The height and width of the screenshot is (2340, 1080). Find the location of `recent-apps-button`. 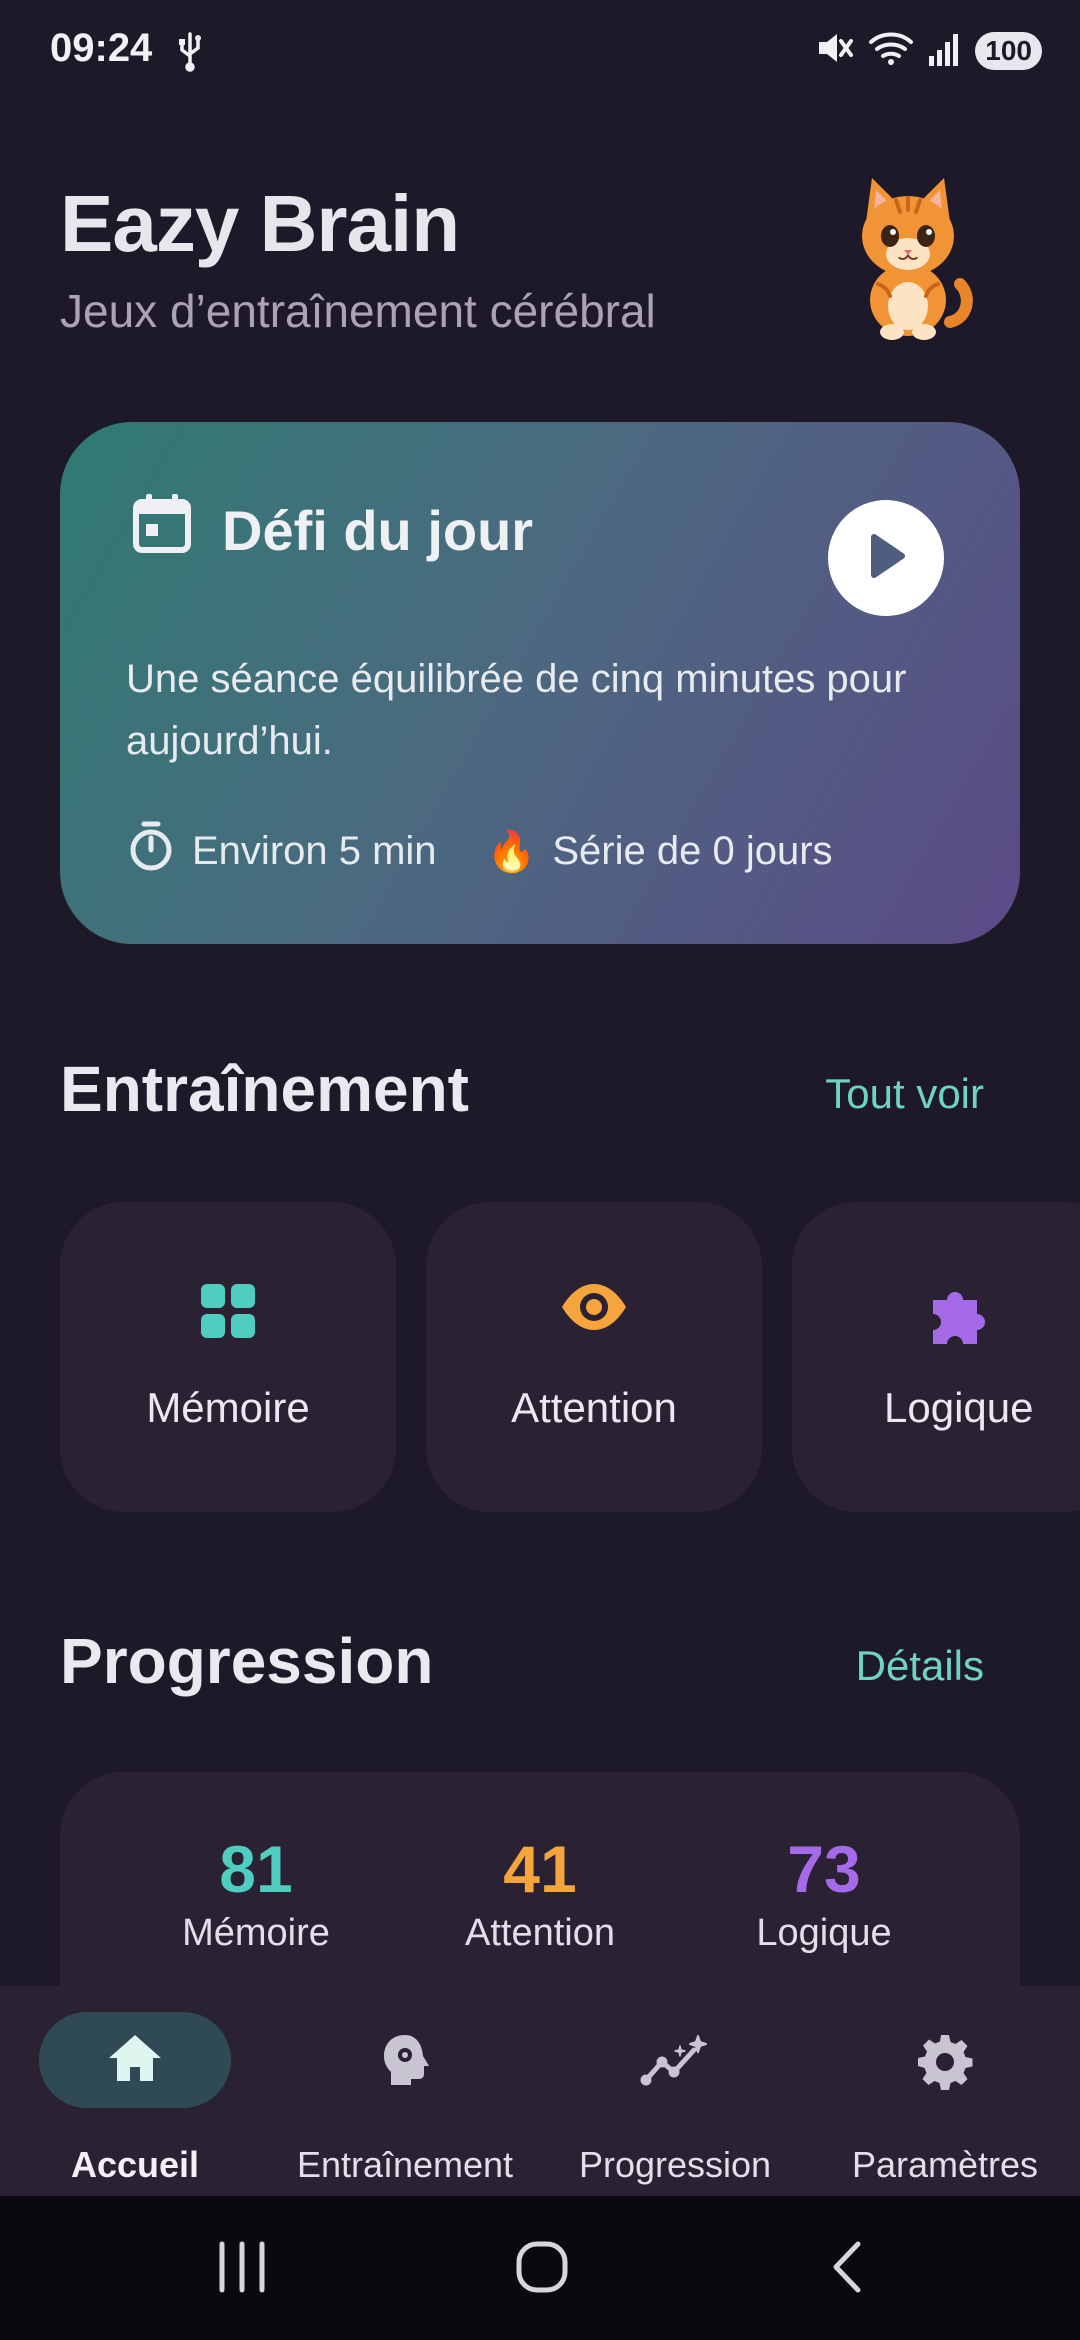

recent-apps-button is located at coordinates (242, 2269).